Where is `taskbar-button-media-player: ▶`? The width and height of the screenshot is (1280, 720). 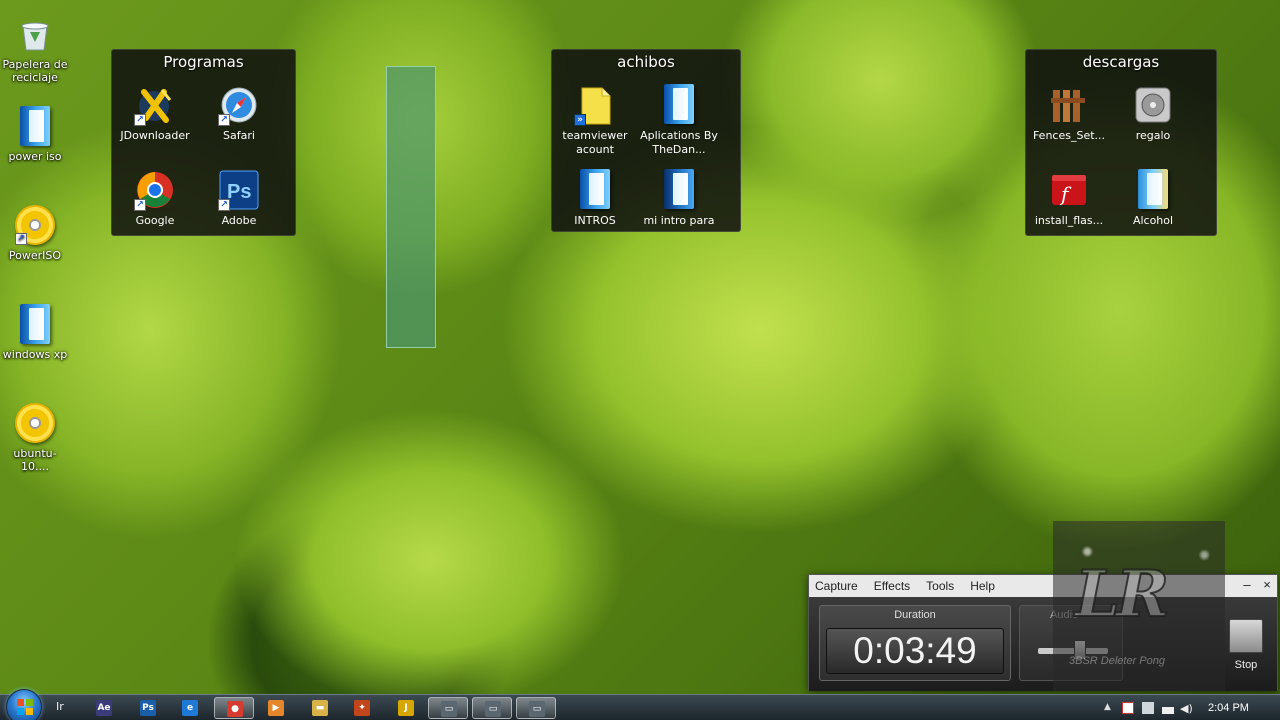
taskbar-button-media-player: ▶ is located at coordinates (276, 708).